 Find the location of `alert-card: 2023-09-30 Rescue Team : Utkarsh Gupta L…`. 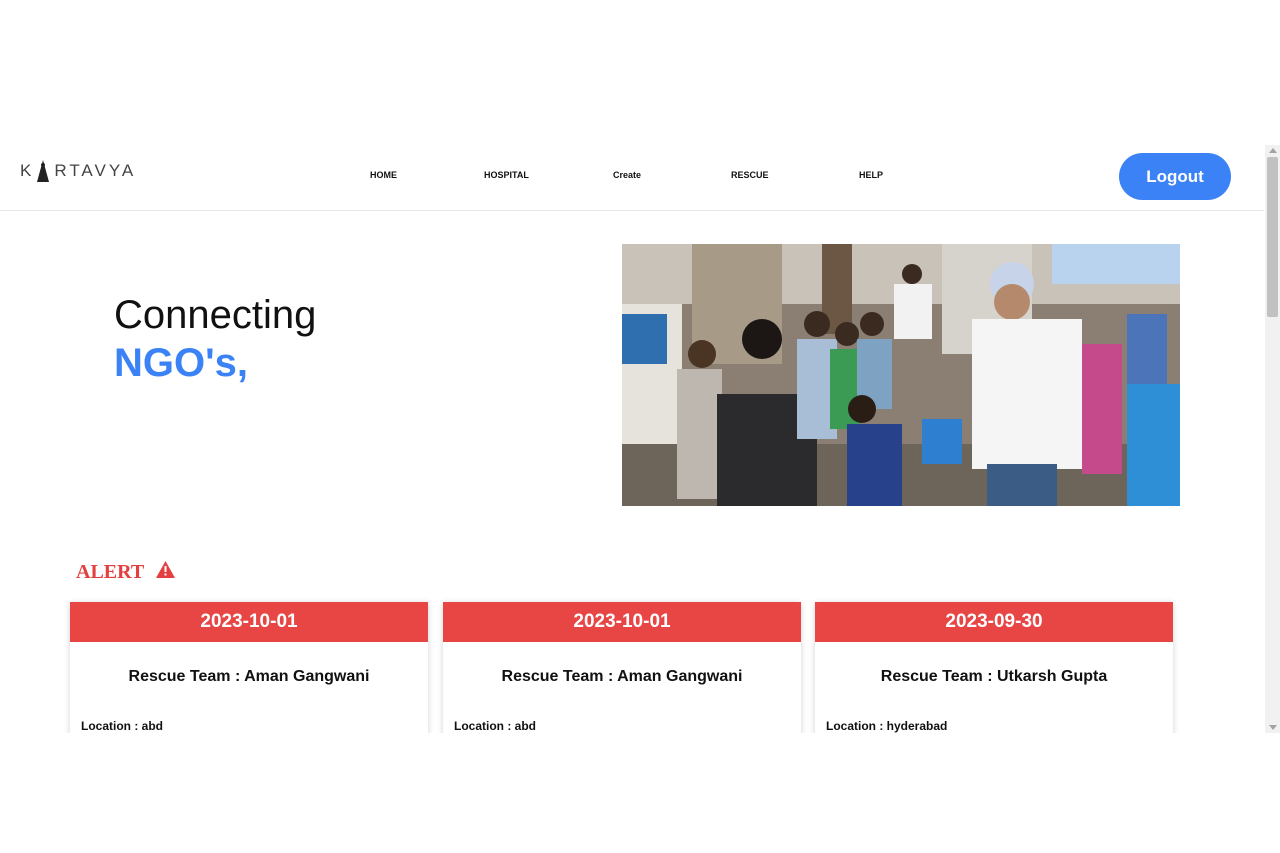

alert-card: 2023-09-30 Rescue Team : Utkarsh Gupta L… is located at coordinates (994, 667).